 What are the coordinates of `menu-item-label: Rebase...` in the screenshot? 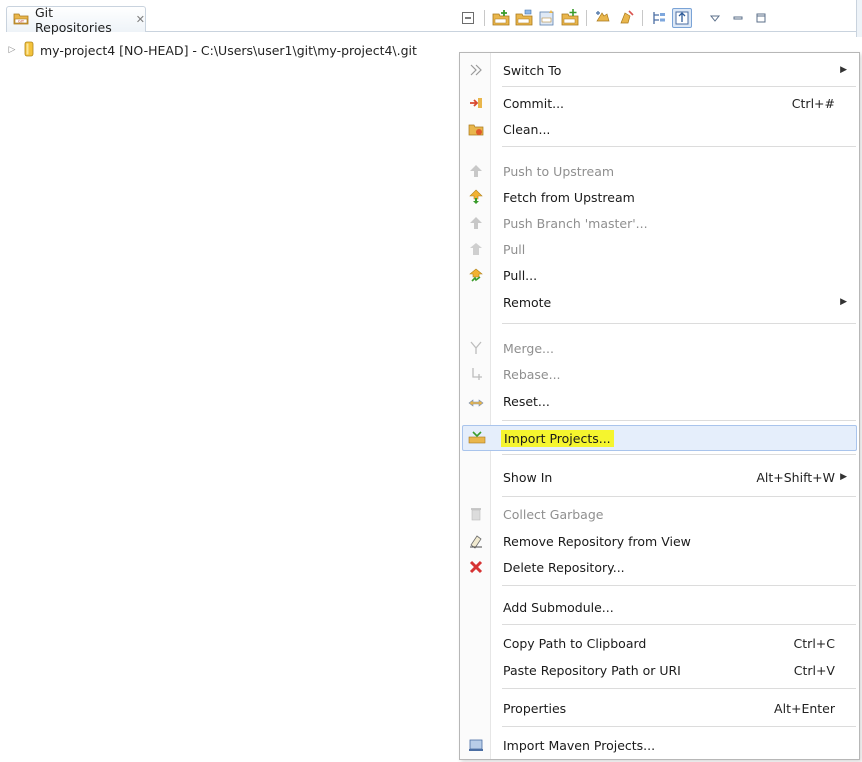 It's located at (532, 374).